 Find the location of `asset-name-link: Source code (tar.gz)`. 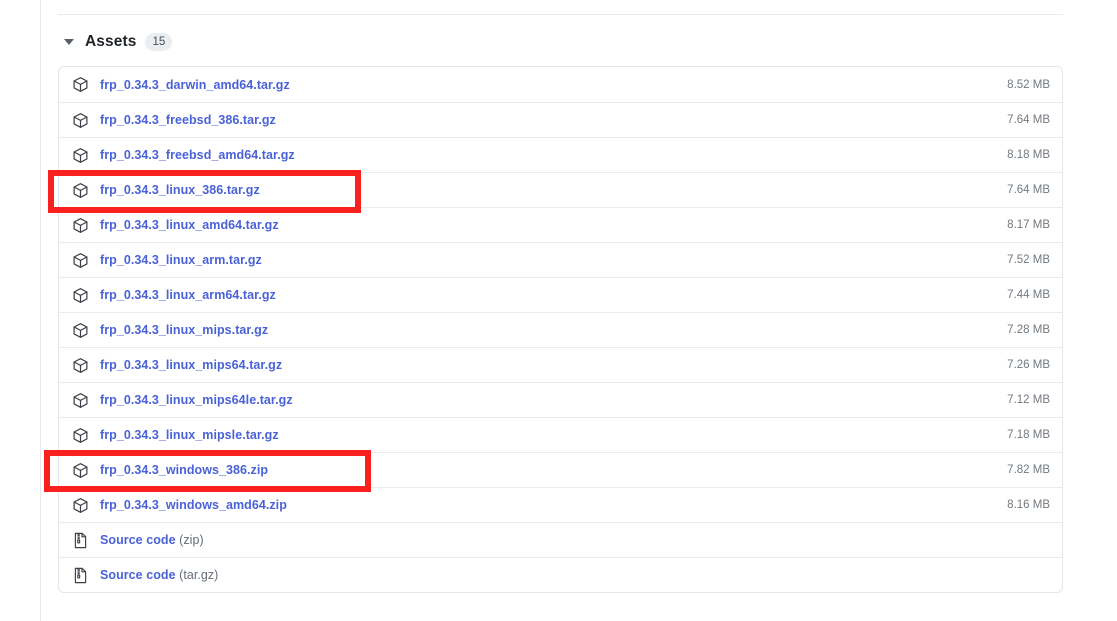

asset-name-link: Source code (tar.gz) is located at coordinates (575, 575).